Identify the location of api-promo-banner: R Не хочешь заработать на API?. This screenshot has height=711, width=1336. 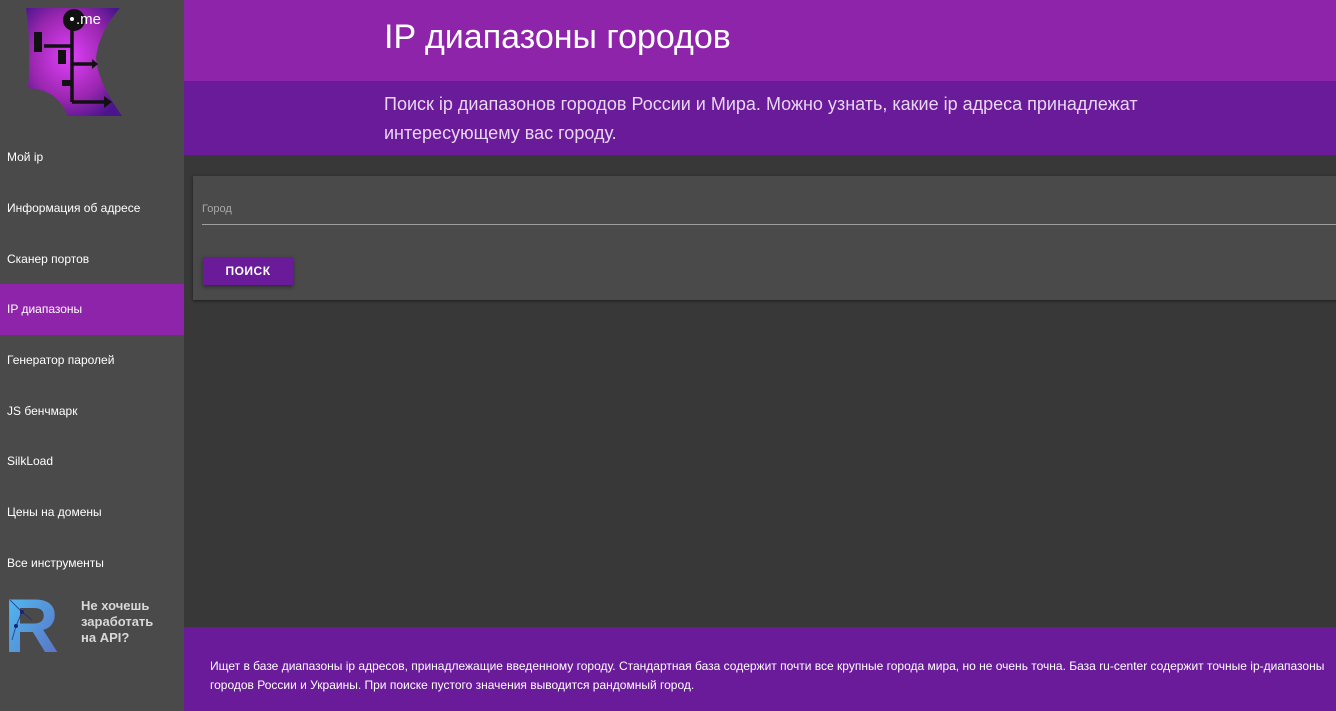
(91, 623).